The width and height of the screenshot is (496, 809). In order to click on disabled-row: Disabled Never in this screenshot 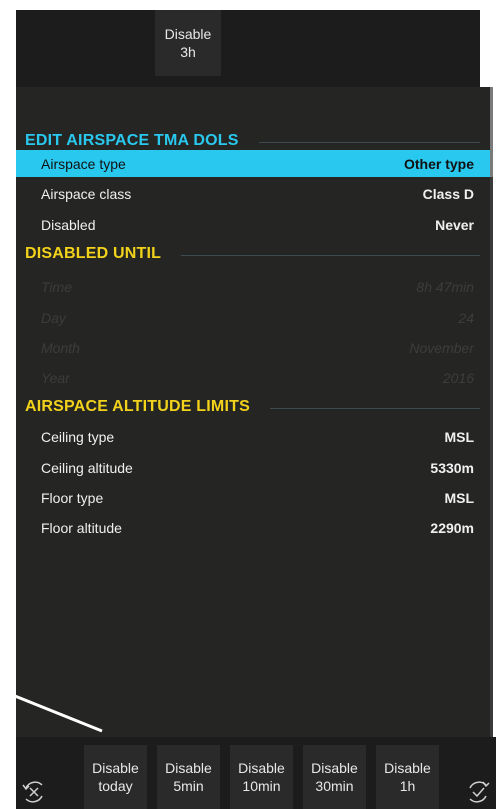, I will do `click(253, 224)`.